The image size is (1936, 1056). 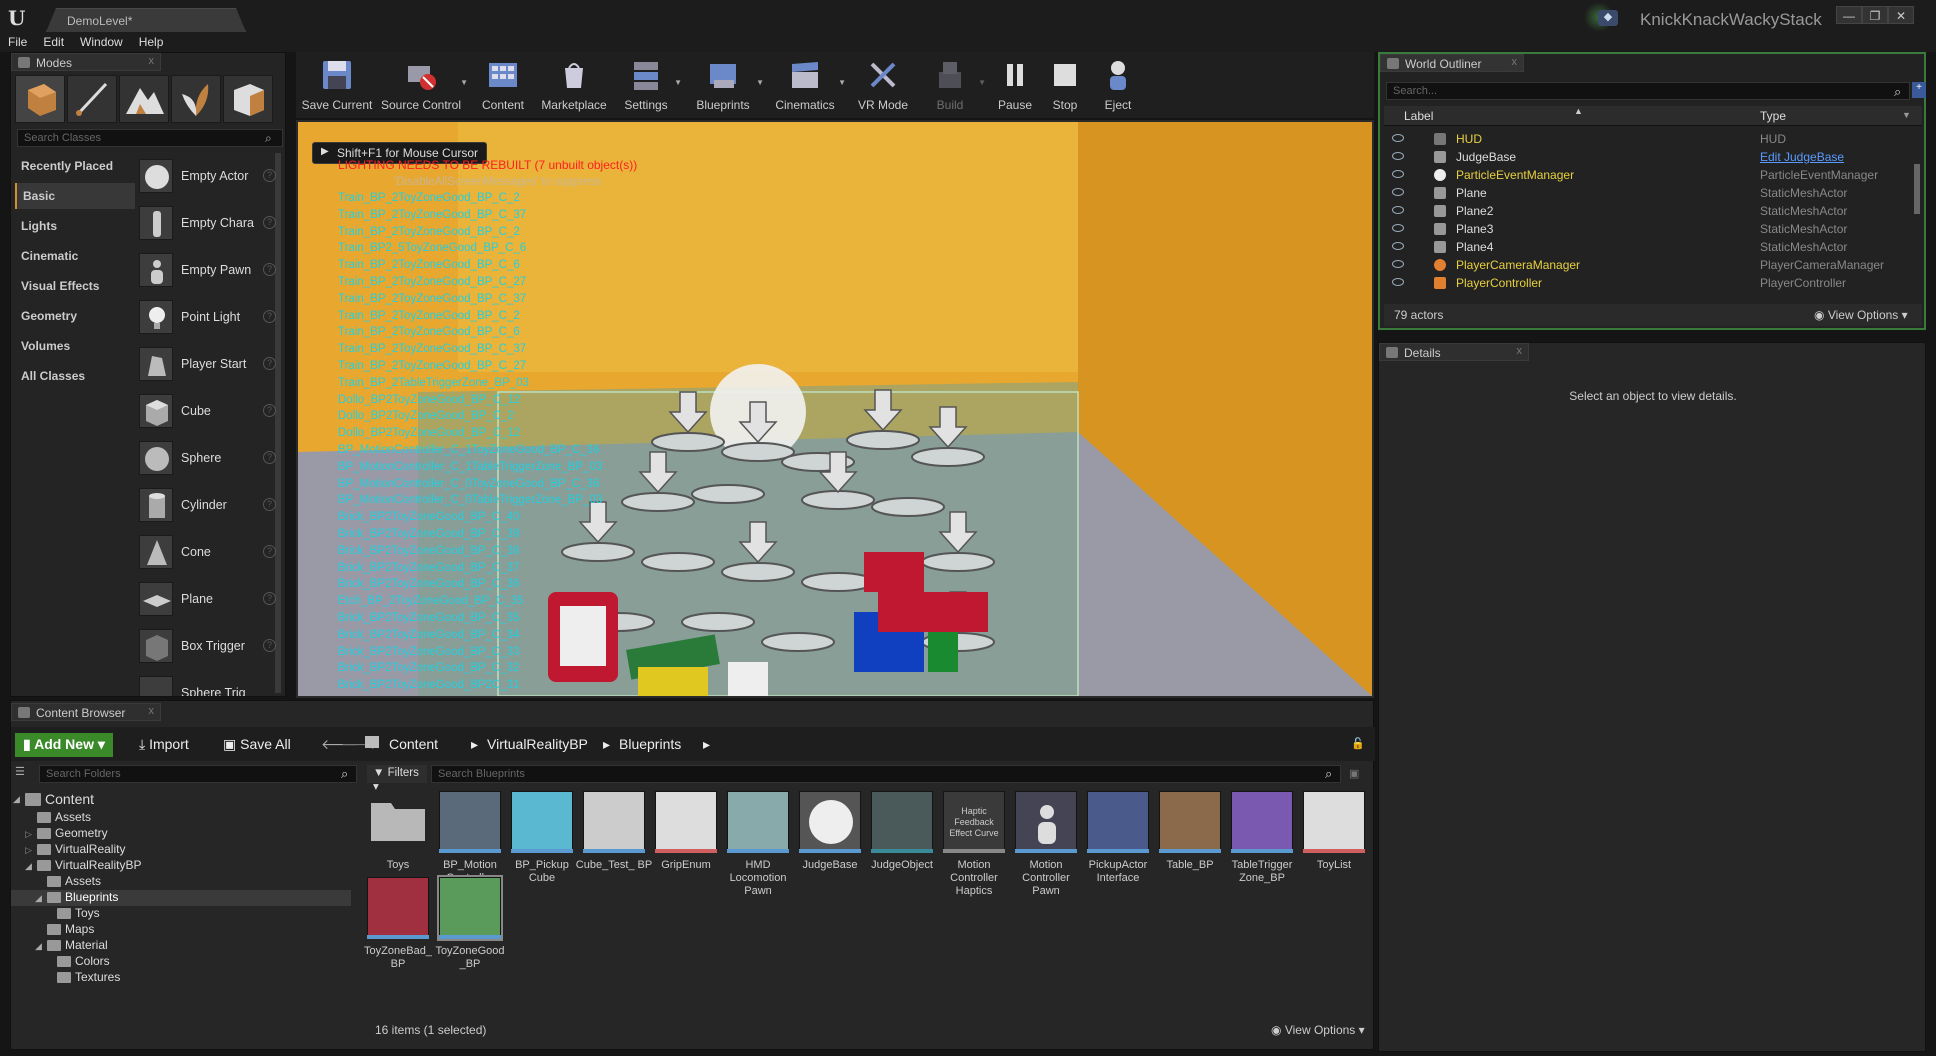 What do you see at coordinates (1649, 229) in the screenshot?
I see `outliner-row-plane3: Plane3 StaticMeshActor` at bounding box center [1649, 229].